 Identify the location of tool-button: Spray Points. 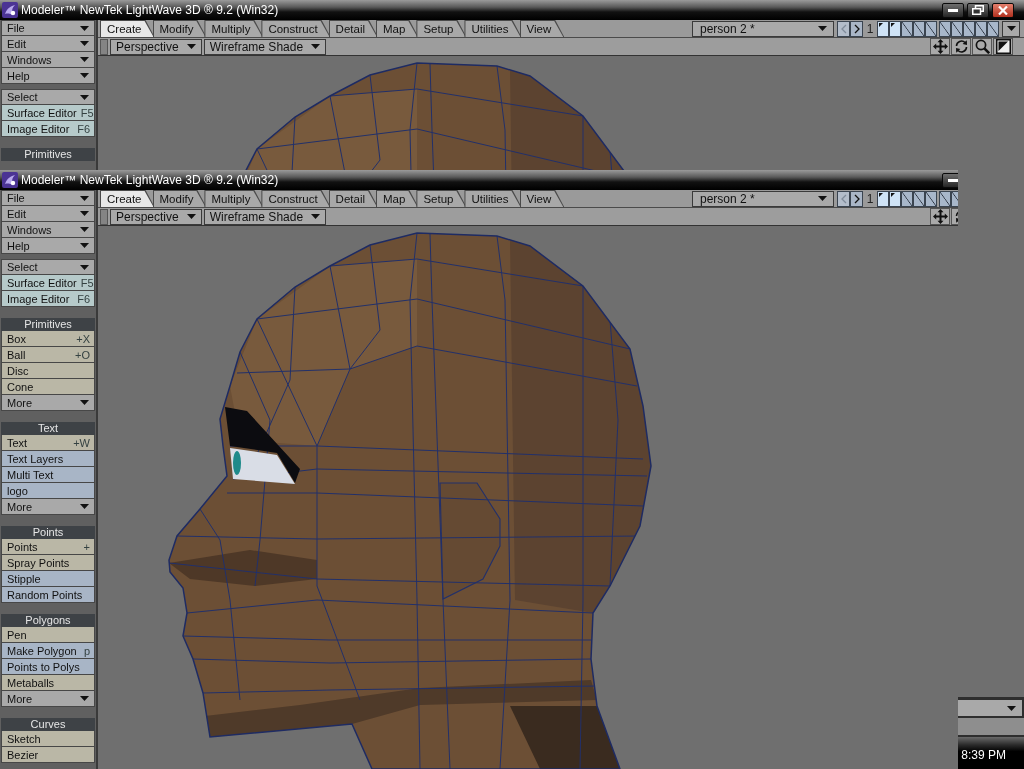
(48, 563).